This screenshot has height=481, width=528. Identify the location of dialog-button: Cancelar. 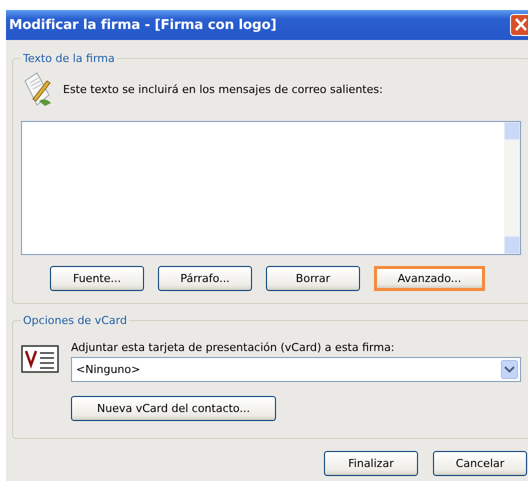
(480, 463).